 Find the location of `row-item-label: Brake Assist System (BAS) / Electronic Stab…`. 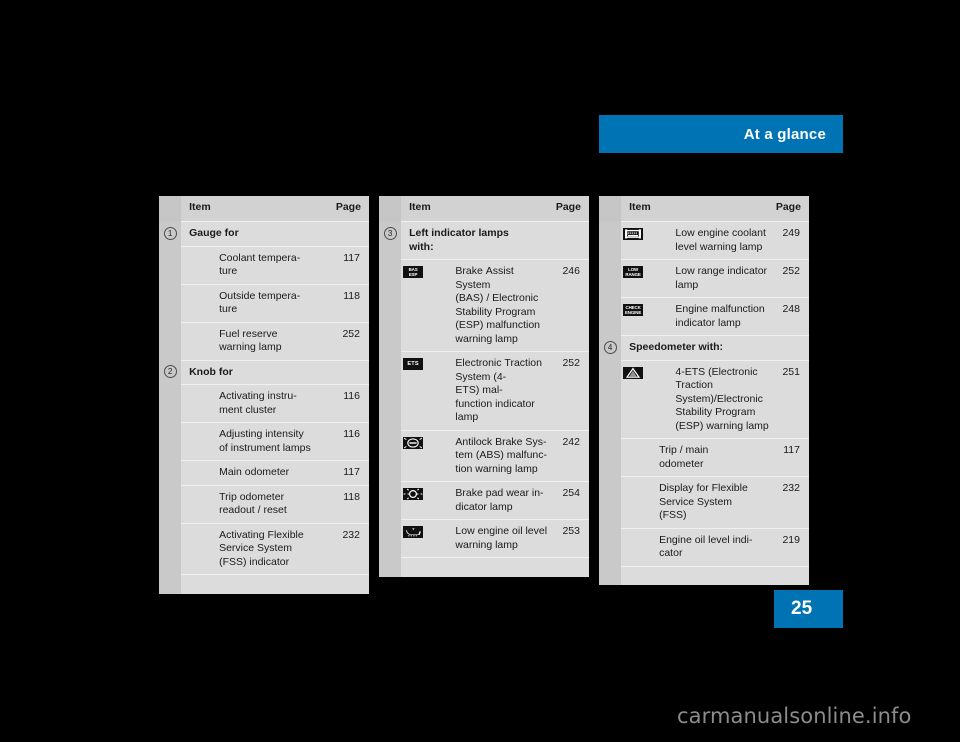

row-item-label: Brake Assist System (BAS) / Electronic Stab… is located at coordinates (490, 305).